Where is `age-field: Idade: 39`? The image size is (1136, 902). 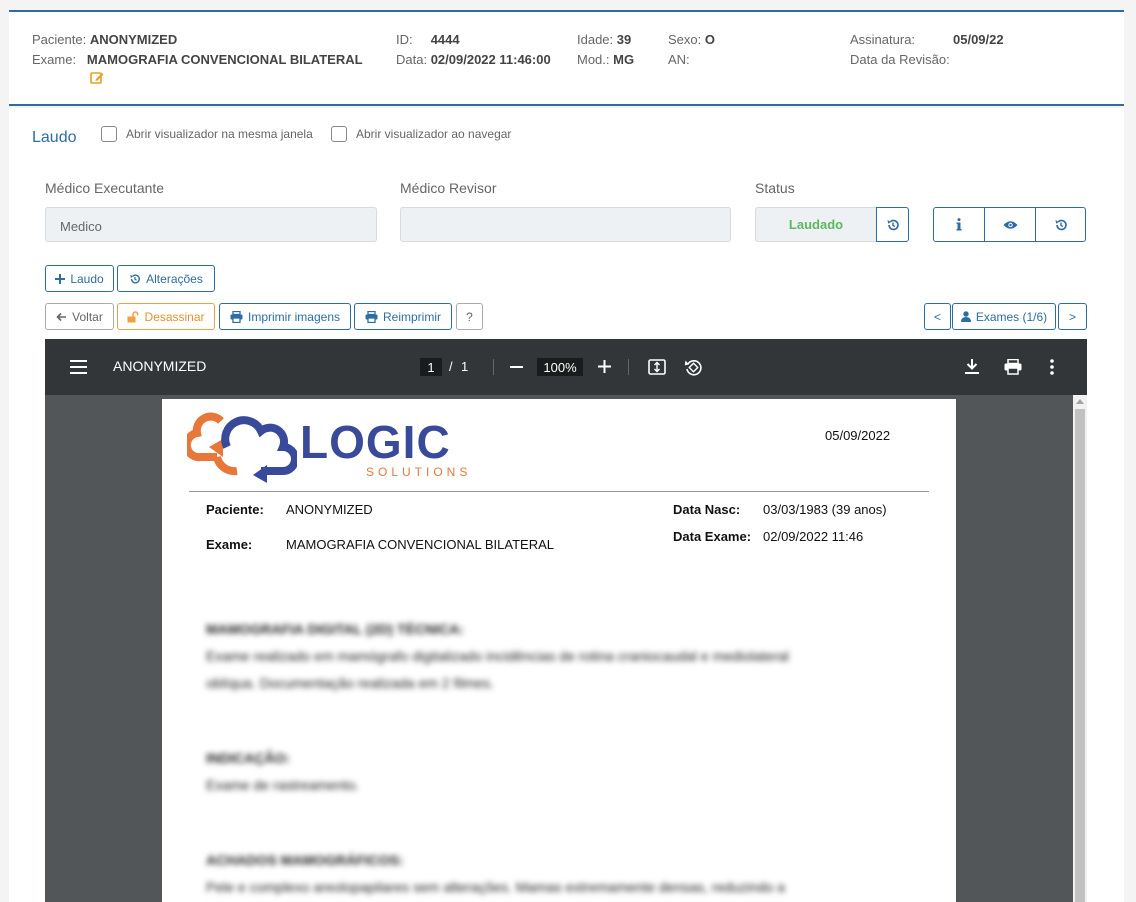 age-field: Idade: 39 is located at coordinates (604, 39).